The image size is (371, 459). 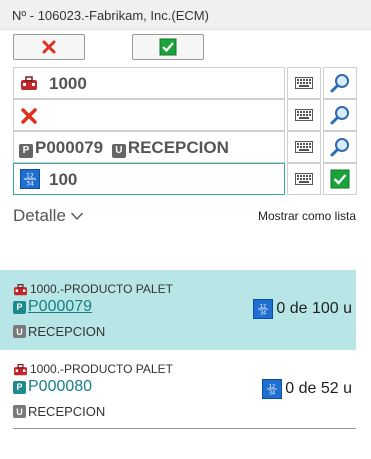 I want to click on location-name: RECEPCION, so click(x=178, y=147).